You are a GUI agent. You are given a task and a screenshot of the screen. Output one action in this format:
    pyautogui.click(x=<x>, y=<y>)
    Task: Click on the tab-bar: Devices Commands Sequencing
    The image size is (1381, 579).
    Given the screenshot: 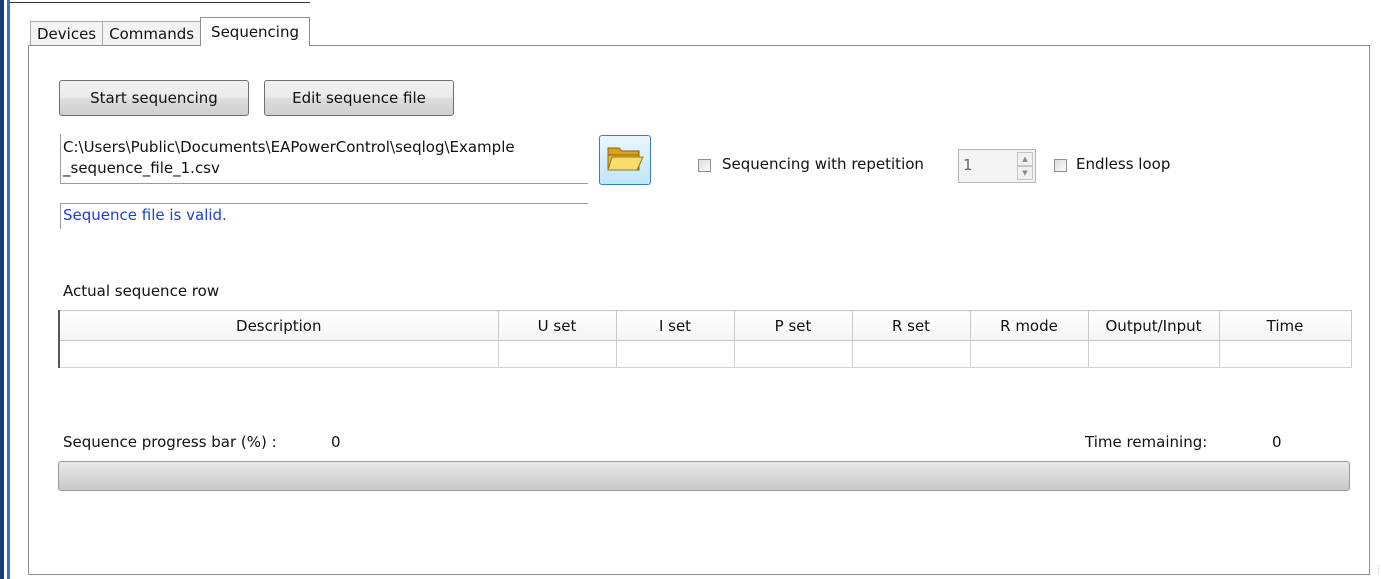 What is the action you would take?
    pyautogui.click(x=170, y=31)
    